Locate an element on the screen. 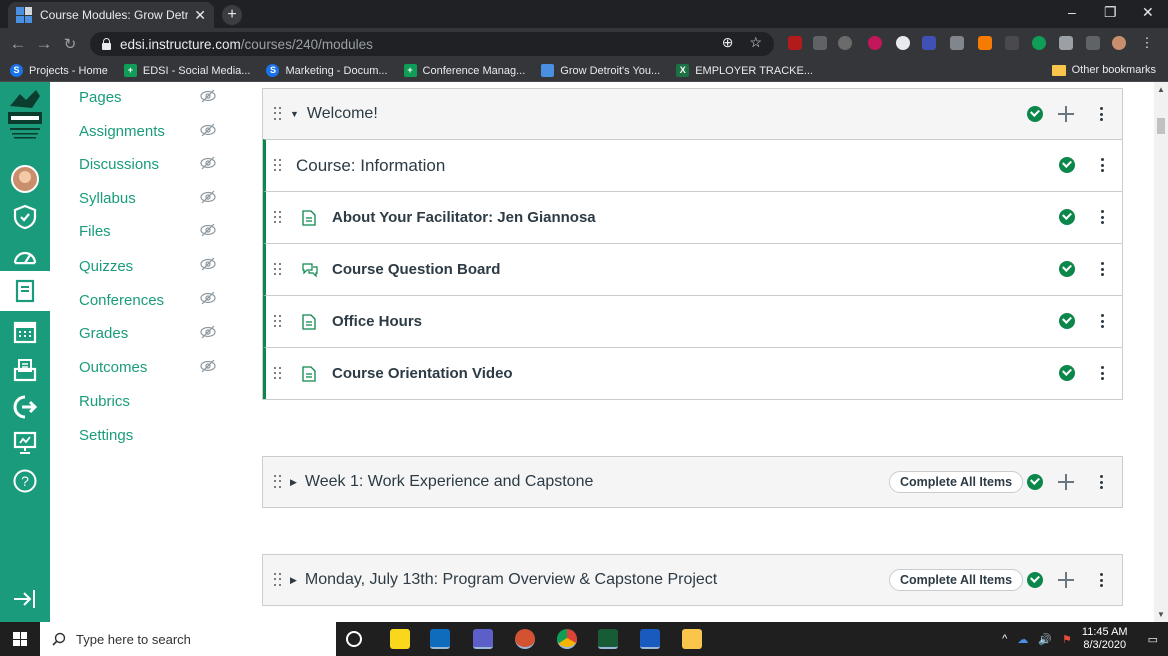 The image size is (1168, 656). module-item: About Your Facilitator: Jen Giannosa is located at coordinates (692, 217).